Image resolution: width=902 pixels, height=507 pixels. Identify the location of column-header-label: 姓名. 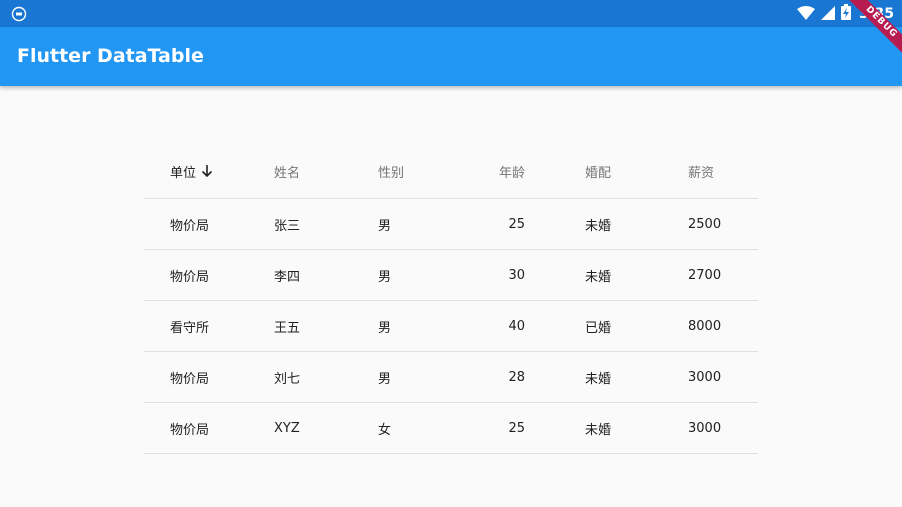
(287, 173).